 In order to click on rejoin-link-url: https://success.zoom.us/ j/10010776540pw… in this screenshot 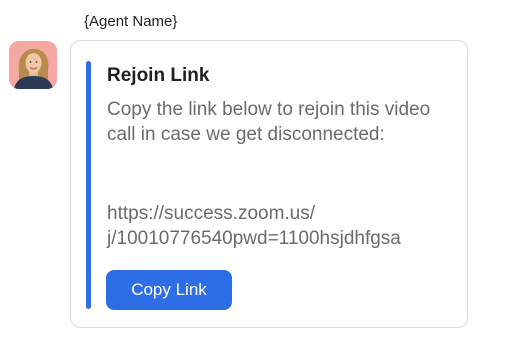, I will do `click(282, 226)`.